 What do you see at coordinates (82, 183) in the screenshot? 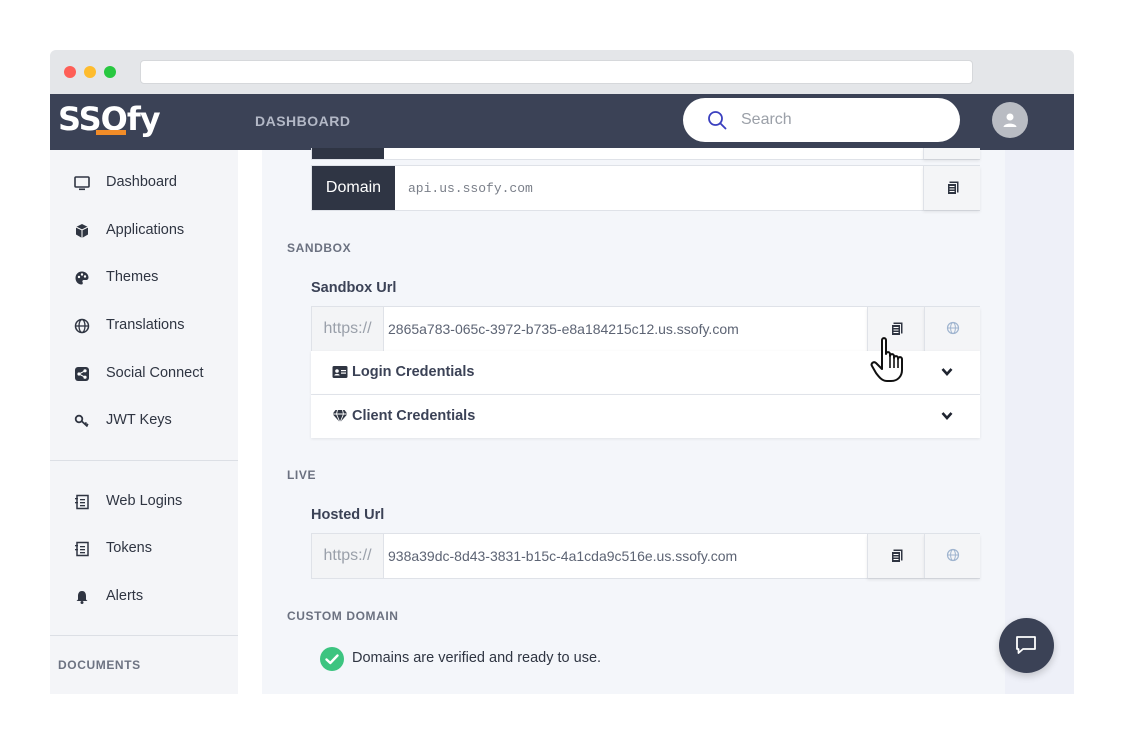
I see `monitor-icon` at bounding box center [82, 183].